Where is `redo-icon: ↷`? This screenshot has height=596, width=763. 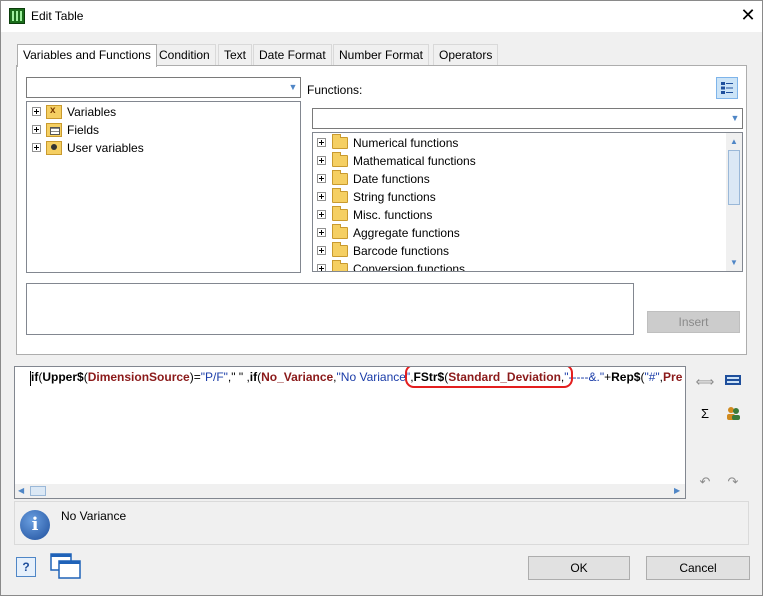 redo-icon: ↷ is located at coordinates (733, 482).